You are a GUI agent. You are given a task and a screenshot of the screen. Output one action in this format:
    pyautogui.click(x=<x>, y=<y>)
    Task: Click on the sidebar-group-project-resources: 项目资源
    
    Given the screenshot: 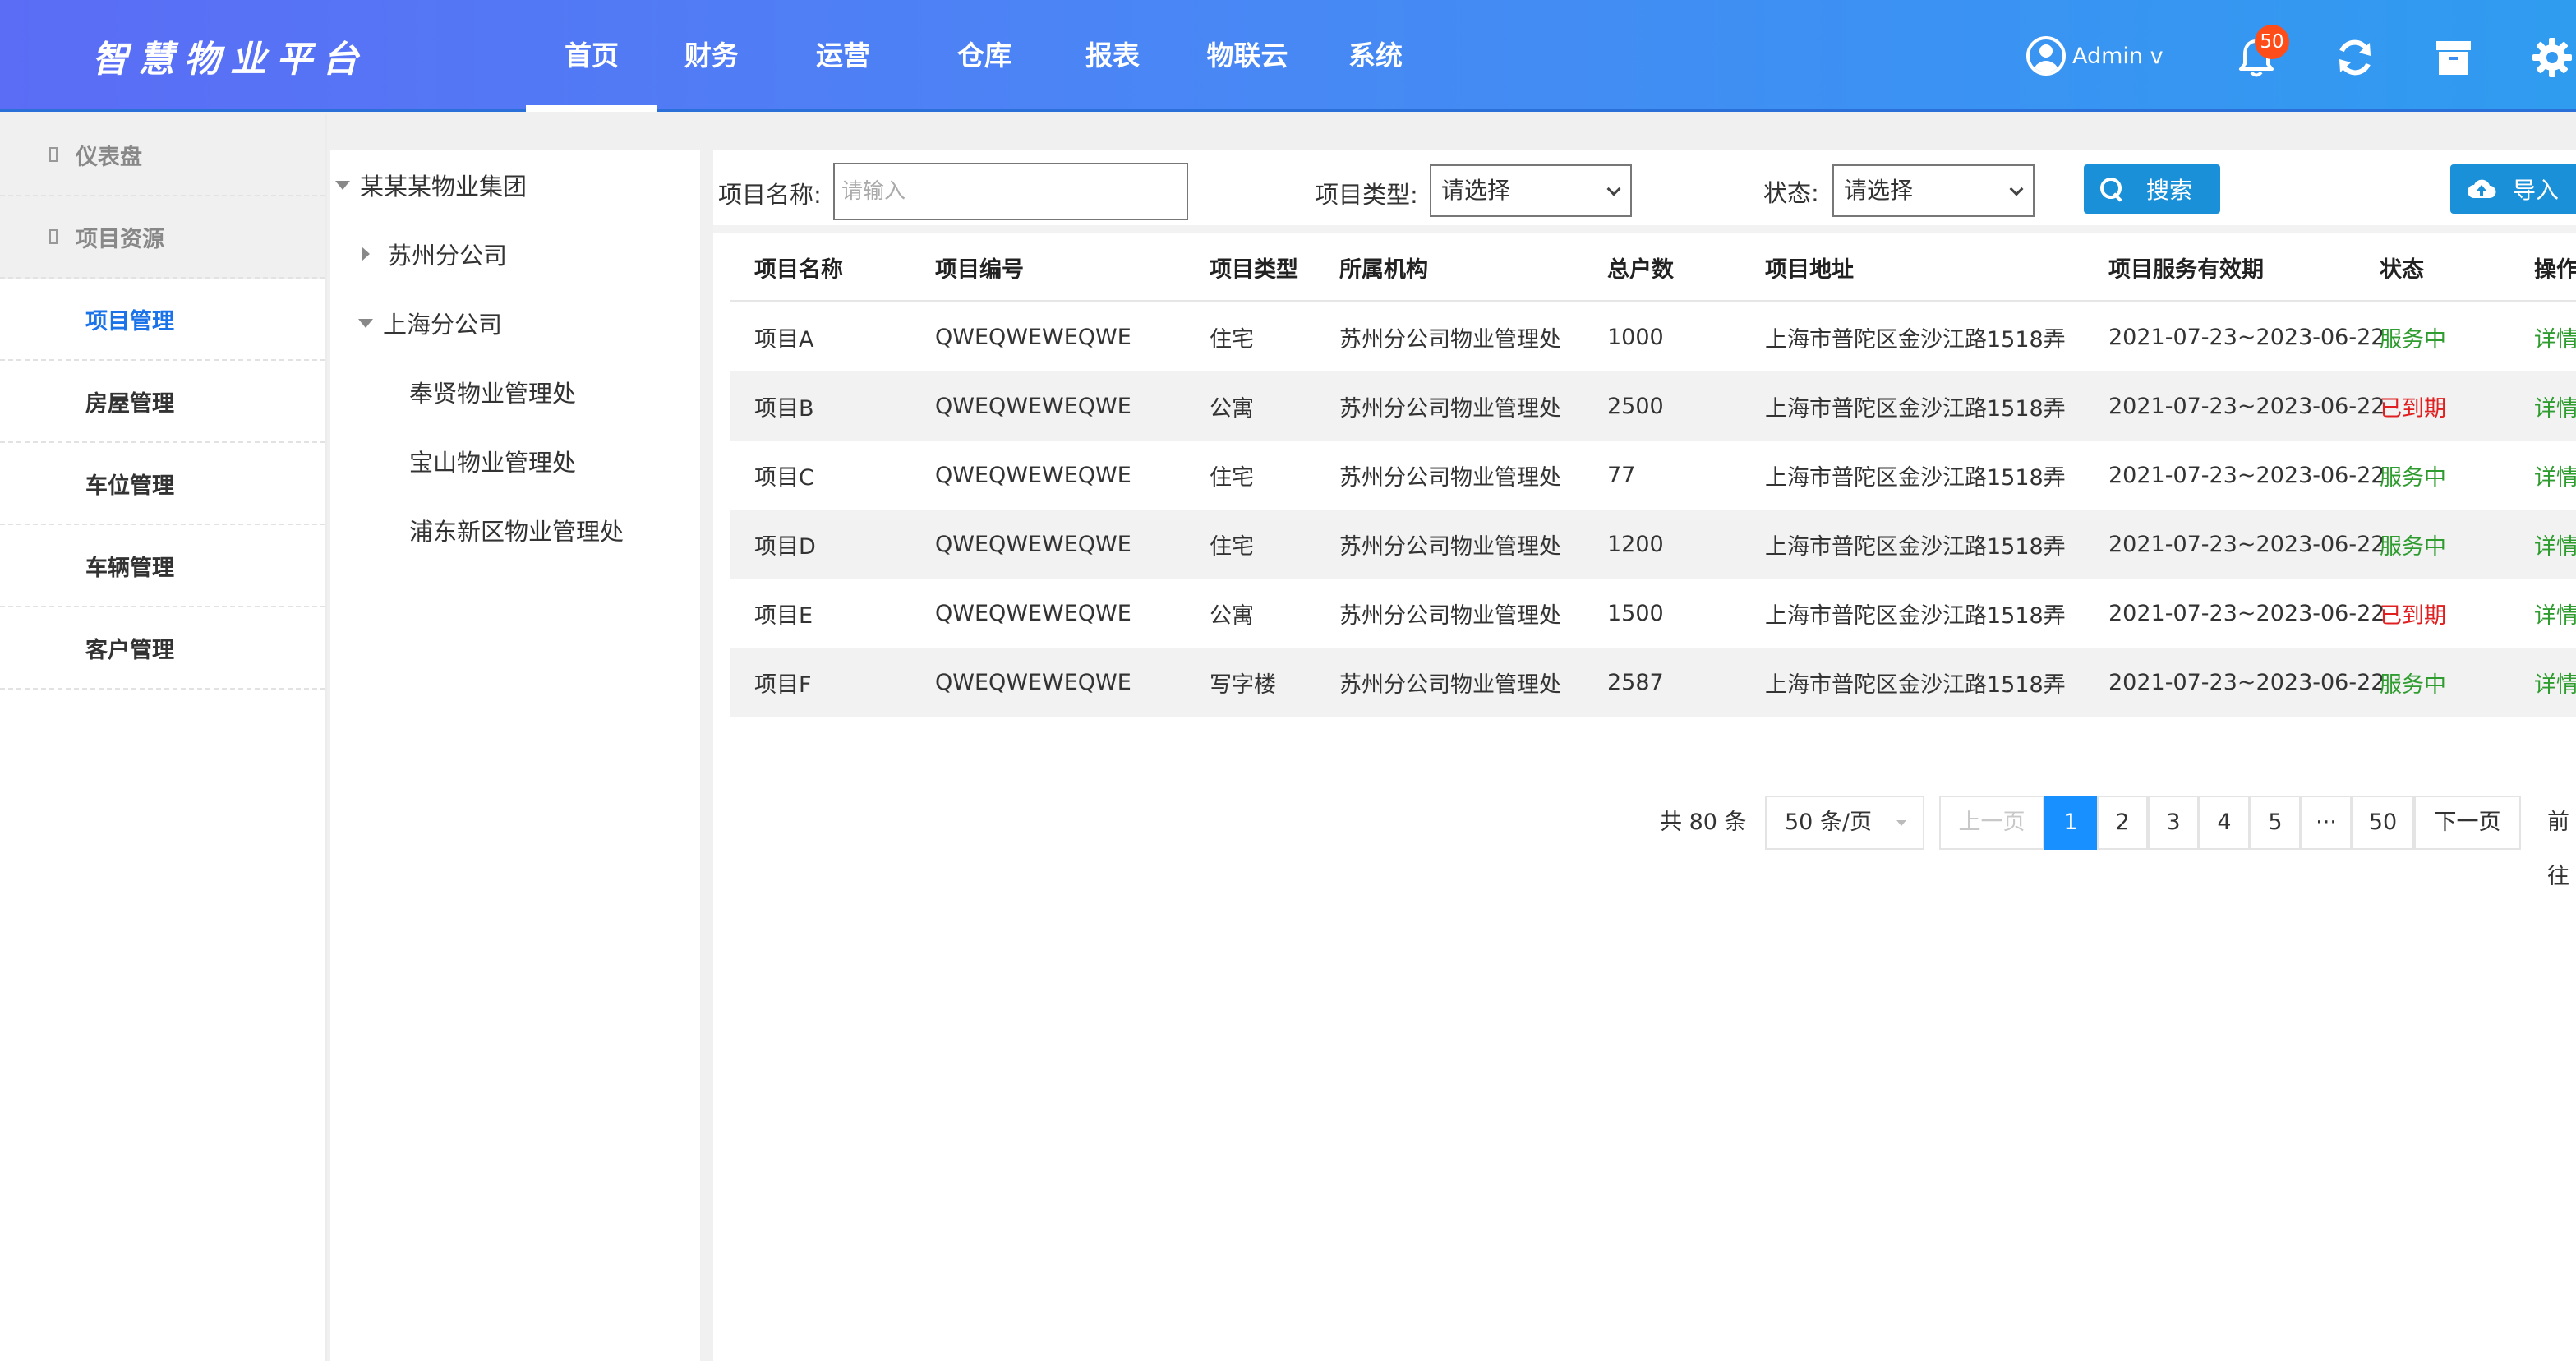 What is the action you would take?
    pyautogui.click(x=162, y=237)
    